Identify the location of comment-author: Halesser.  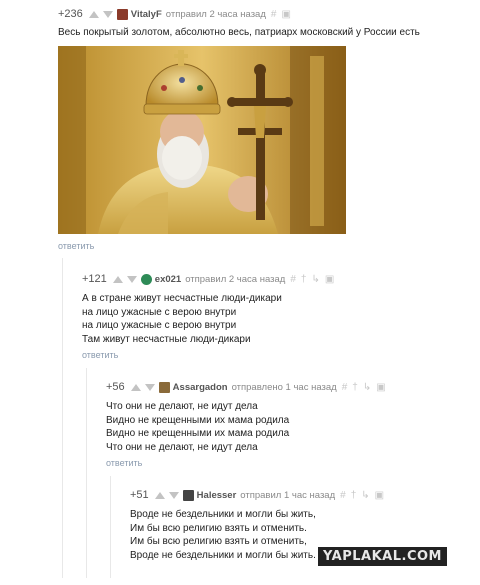
(217, 495).